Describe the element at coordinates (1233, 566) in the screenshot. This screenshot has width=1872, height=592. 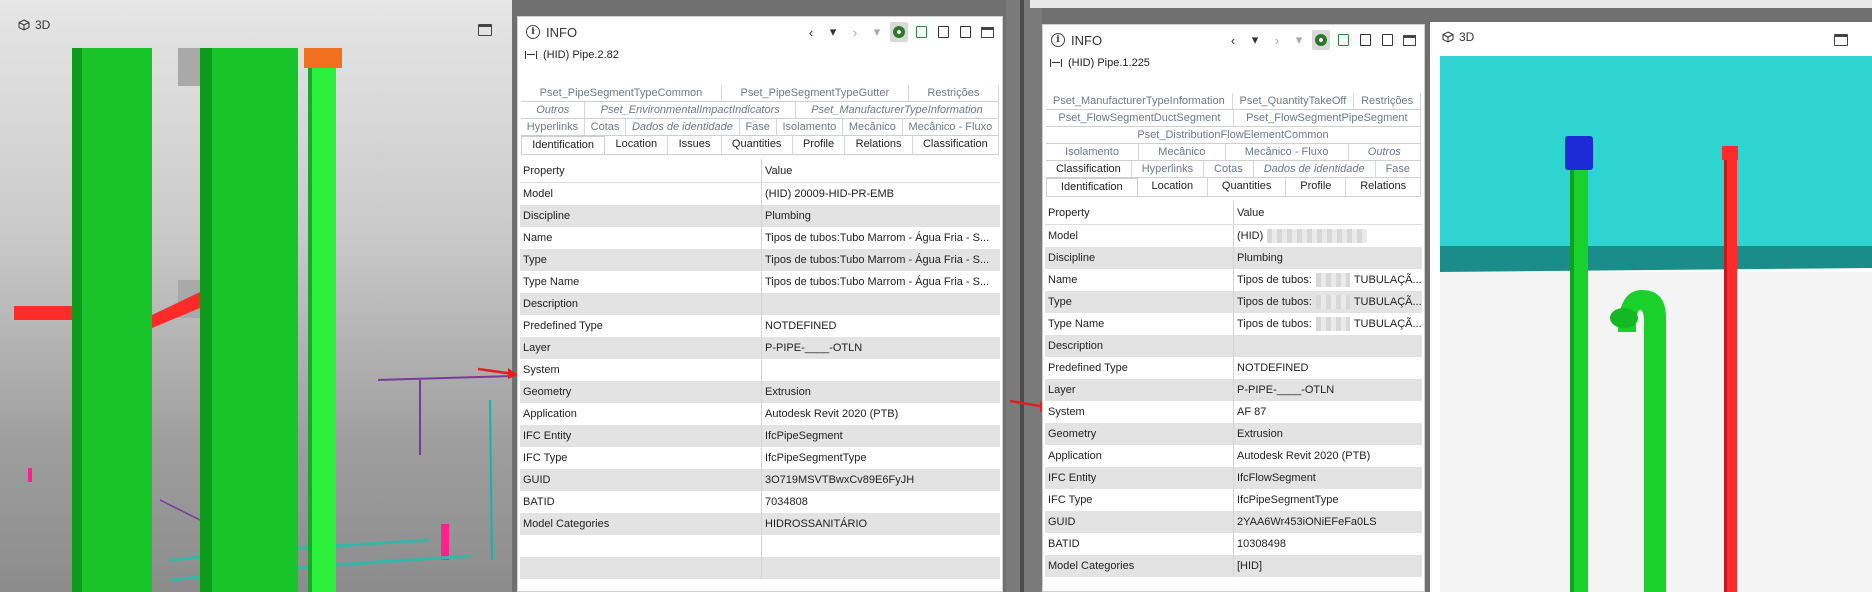
I see `table-row: Model Categories [HID]` at that location.